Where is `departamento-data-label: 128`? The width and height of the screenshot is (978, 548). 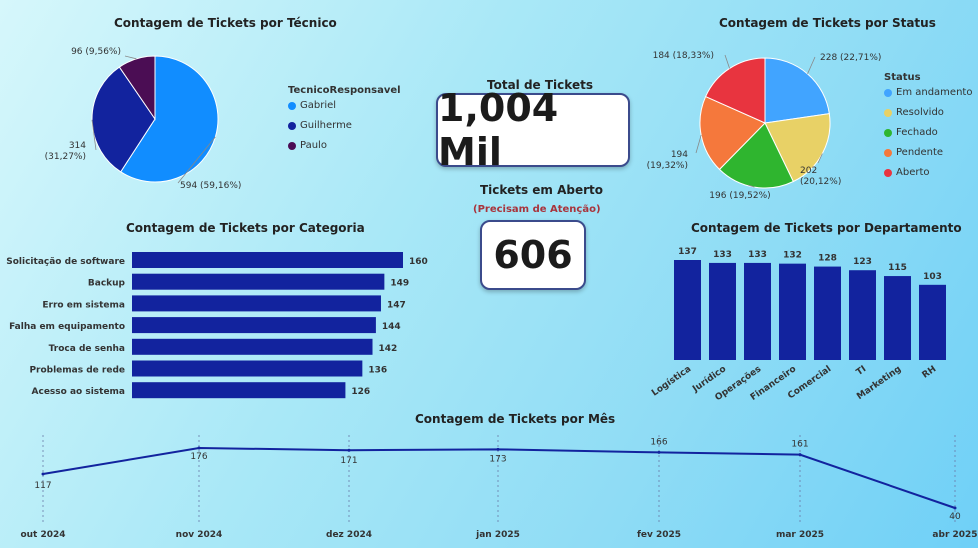 departamento-data-label: 128 is located at coordinates (827, 259).